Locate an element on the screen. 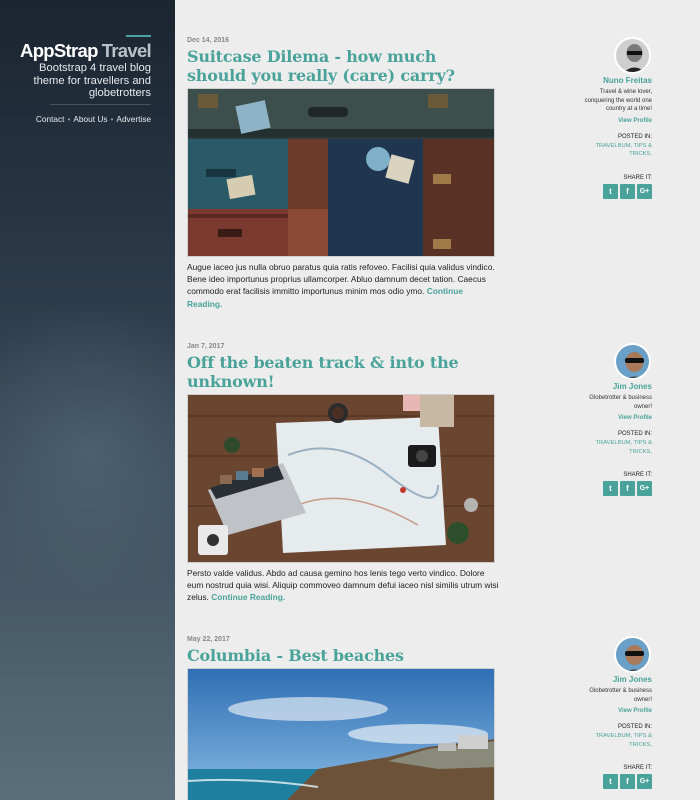 The width and height of the screenshot is (700, 800). author-name: Nuno Freitas is located at coordinates (612, 80).